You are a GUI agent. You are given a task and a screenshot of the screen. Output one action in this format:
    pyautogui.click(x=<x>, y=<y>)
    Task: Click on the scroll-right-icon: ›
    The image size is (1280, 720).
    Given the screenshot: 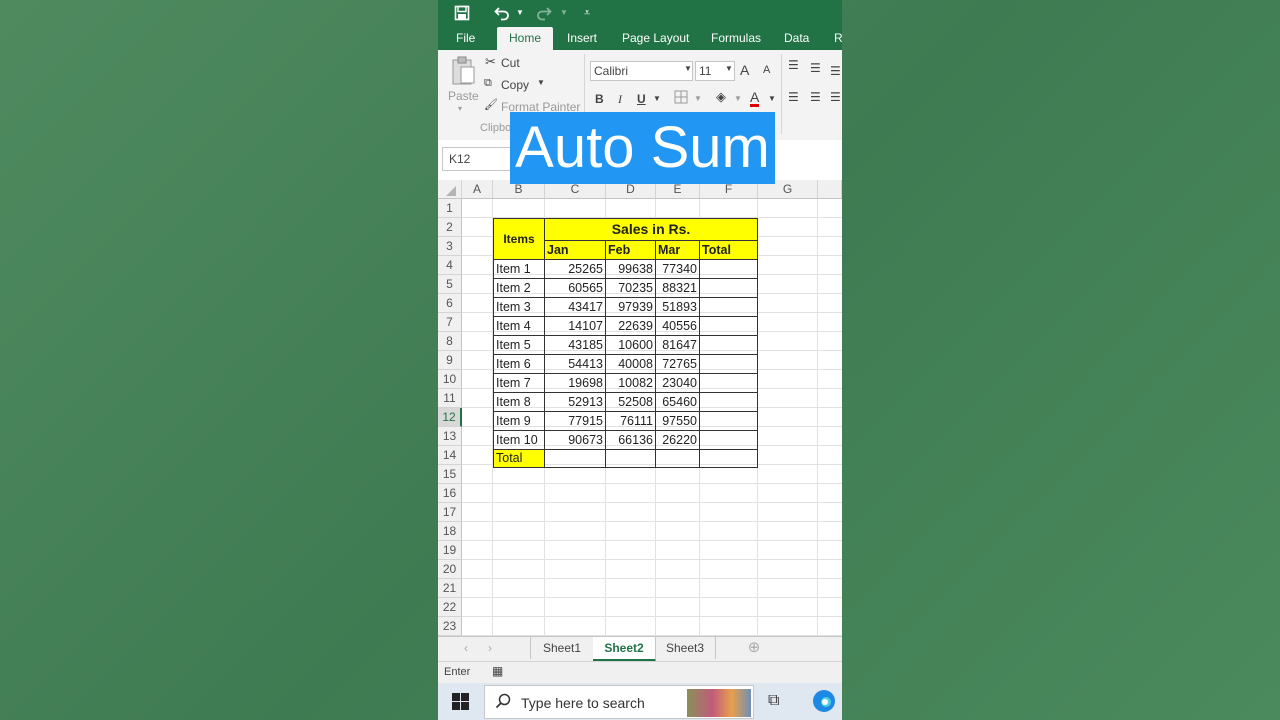 What is the action you would take?
    pyautogui.click(x=490, y=648)
    